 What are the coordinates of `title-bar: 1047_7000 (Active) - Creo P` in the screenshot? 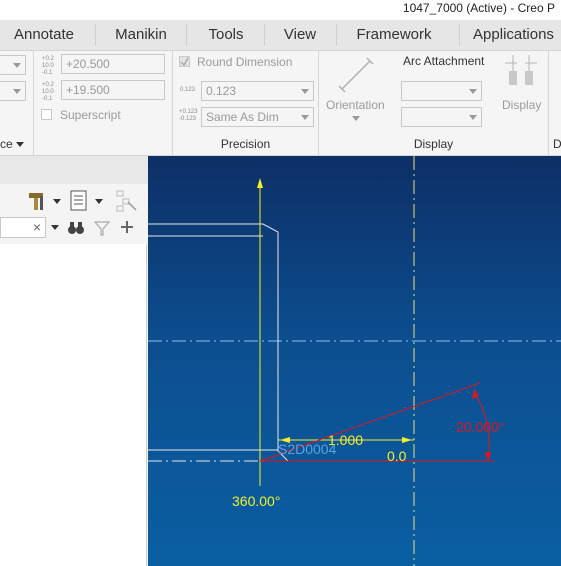 It's located at (280, 10).